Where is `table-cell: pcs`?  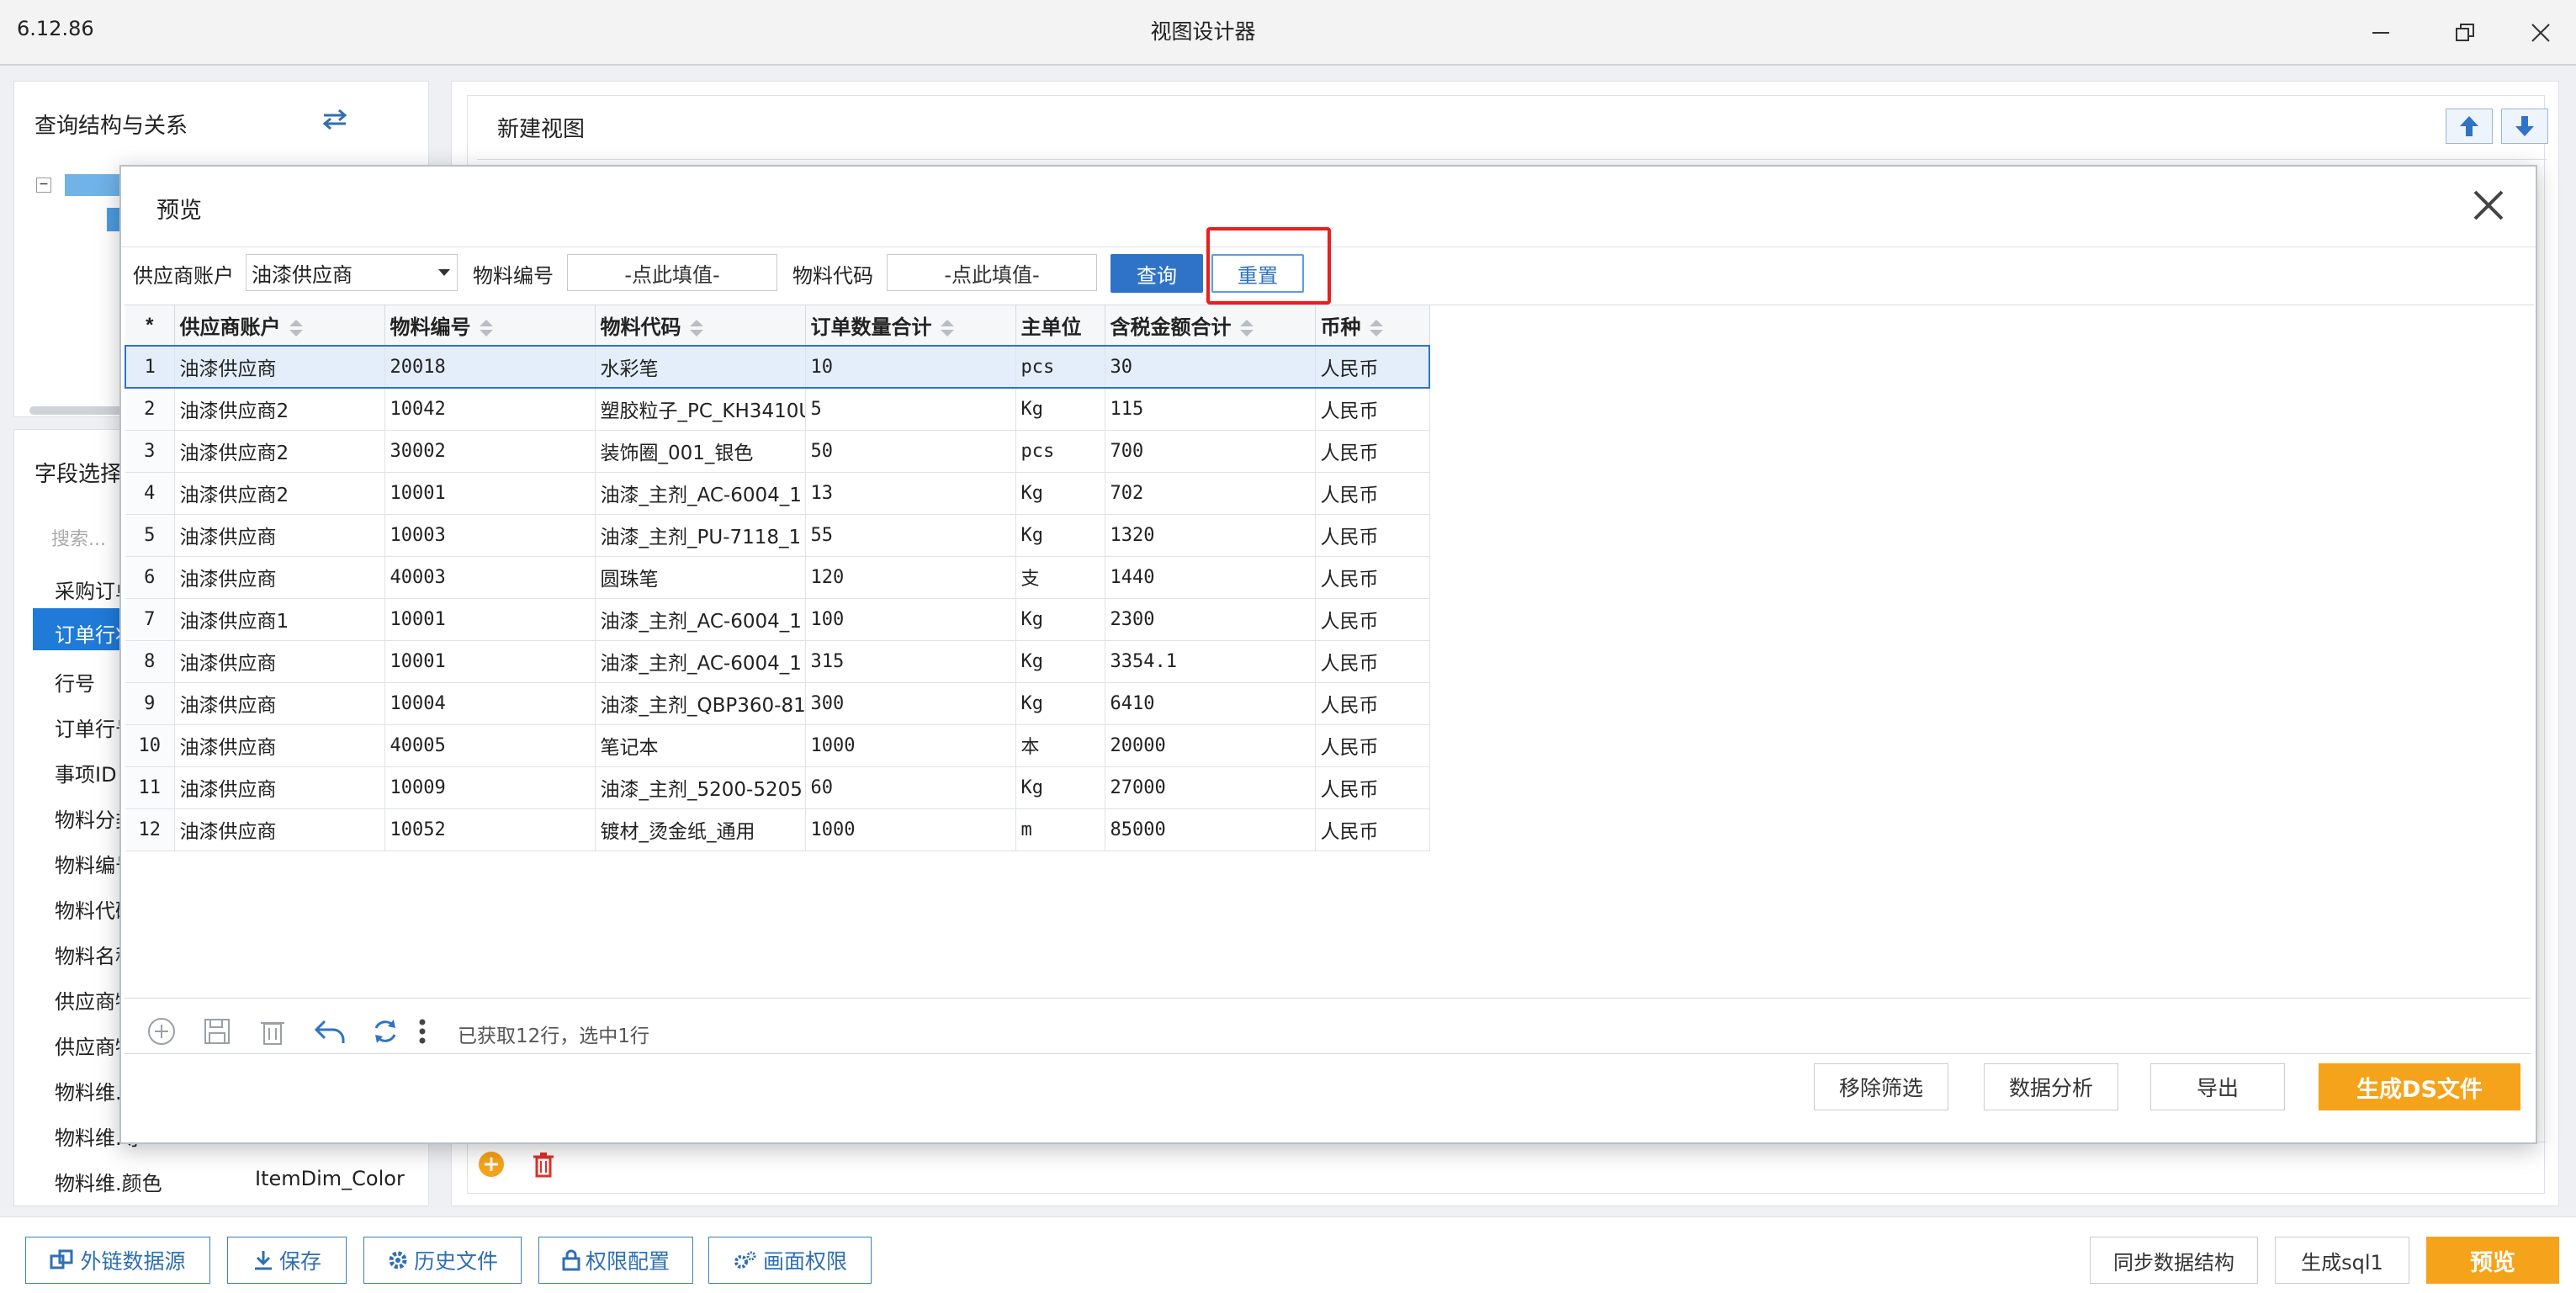
table-cell: pcs is located at coordinates (1060, 451).